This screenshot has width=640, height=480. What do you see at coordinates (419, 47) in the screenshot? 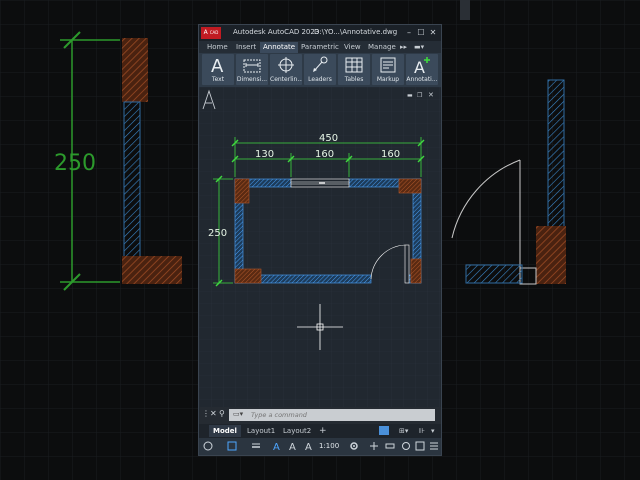
I see `ribbon-options-icon: ▬▾` at bounding box center [419, 47].